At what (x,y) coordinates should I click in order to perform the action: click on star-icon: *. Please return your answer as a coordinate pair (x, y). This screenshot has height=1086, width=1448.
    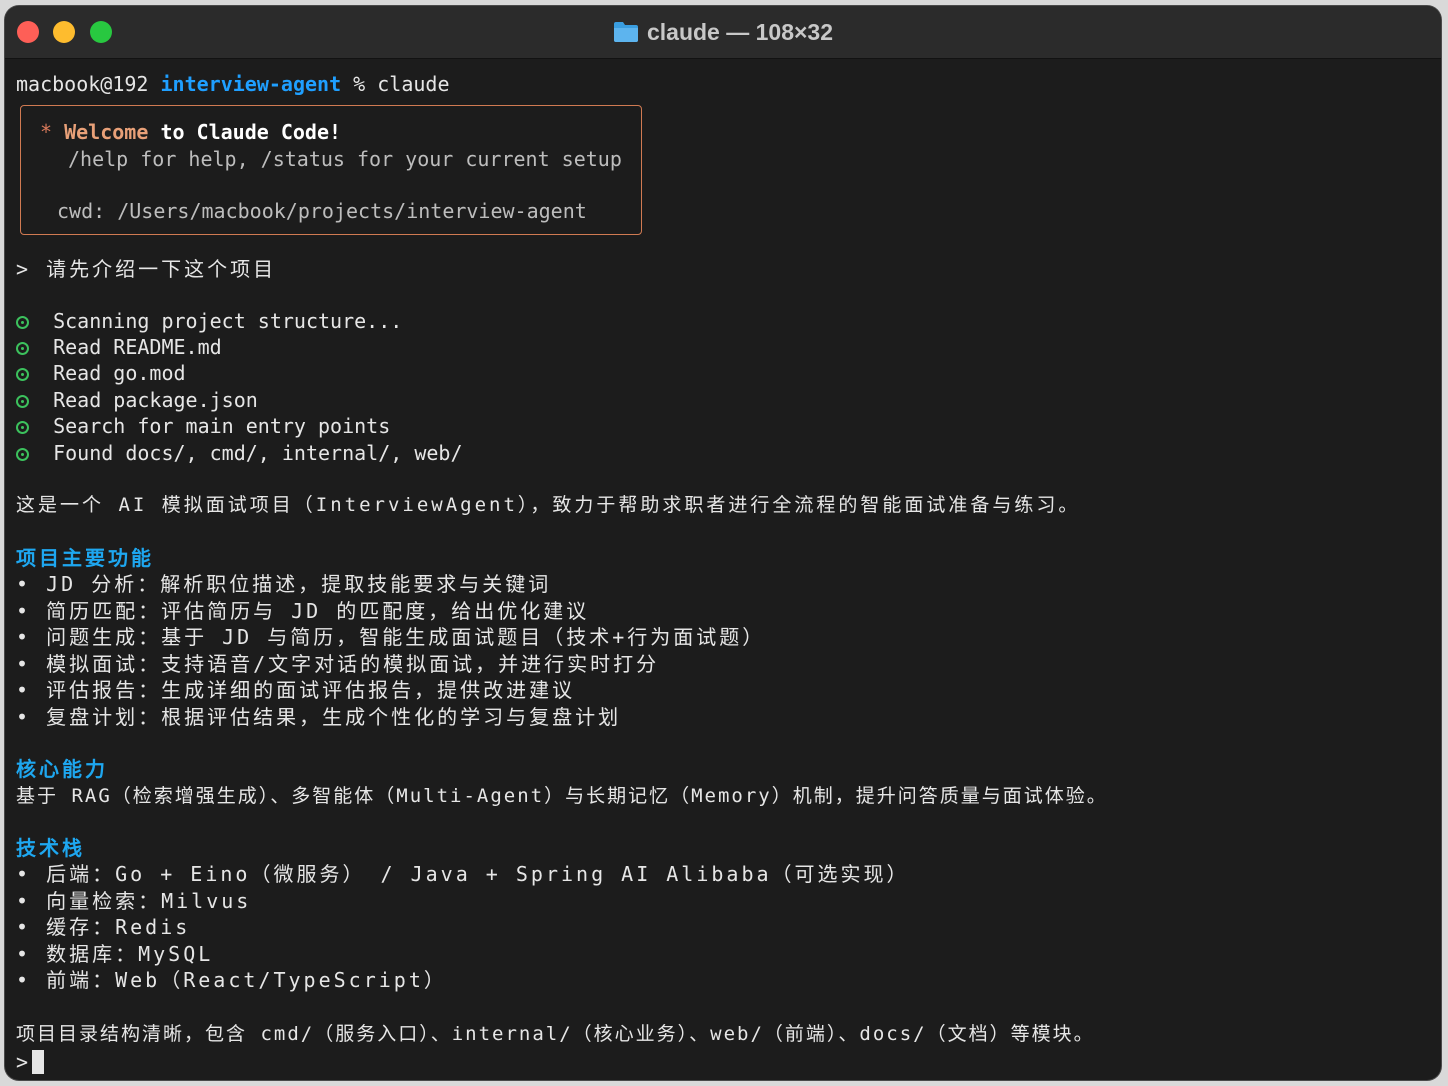
    Looking at the image, I should click on (46, 132).